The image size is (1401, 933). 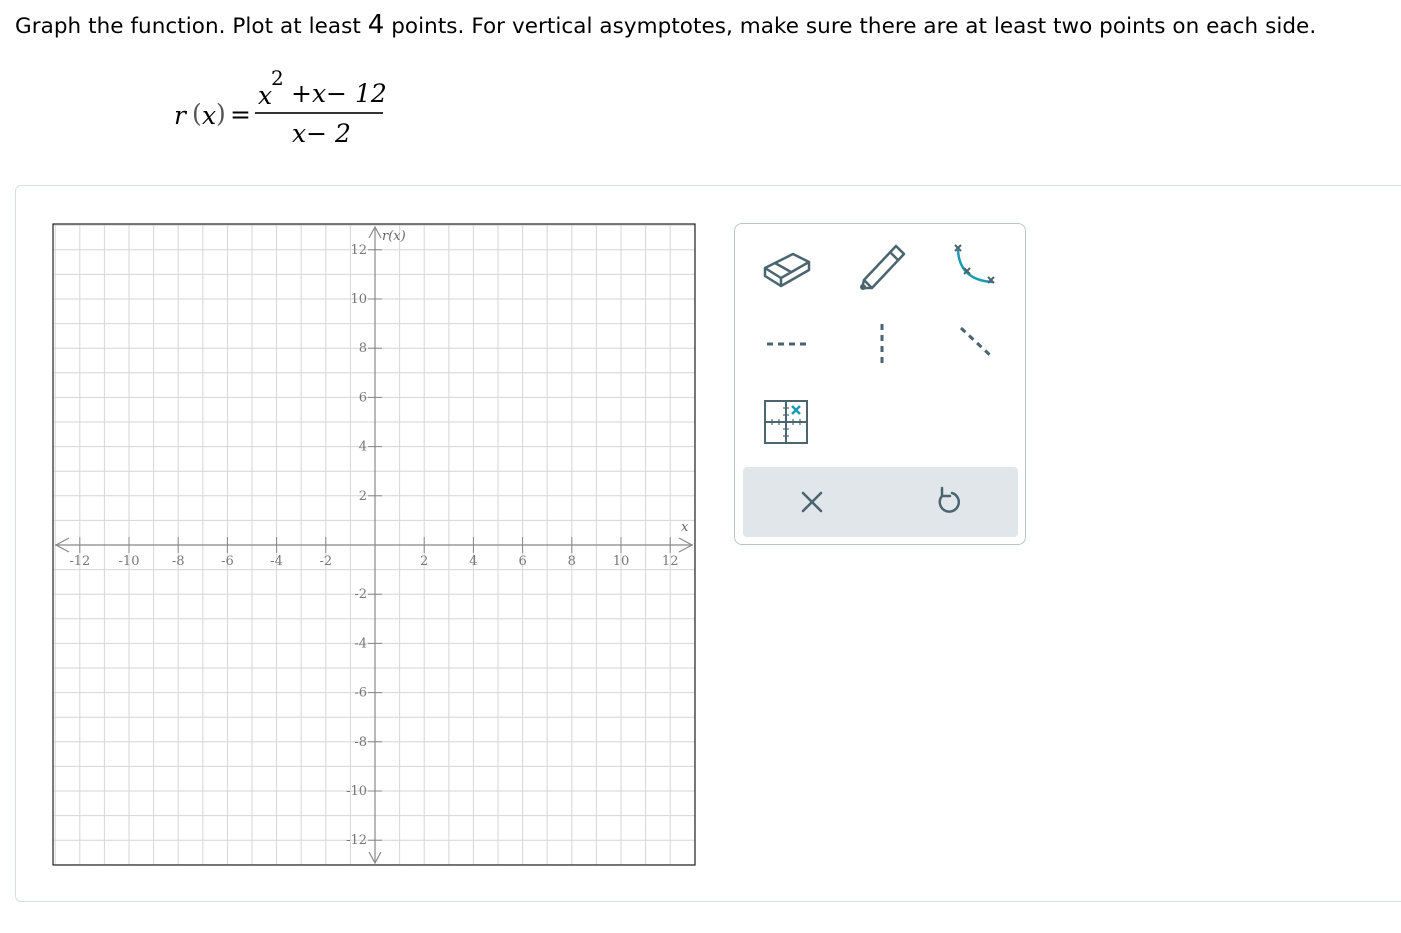 What do you see at coordinates (360, 643) in the screenshot?
I see `y-tick-label: -4` at bounding box center [360, 643].